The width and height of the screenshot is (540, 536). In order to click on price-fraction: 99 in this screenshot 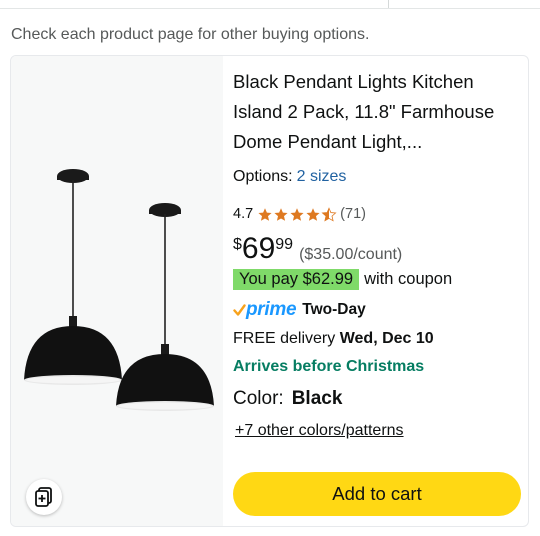, I will do `click(284, 244)`.